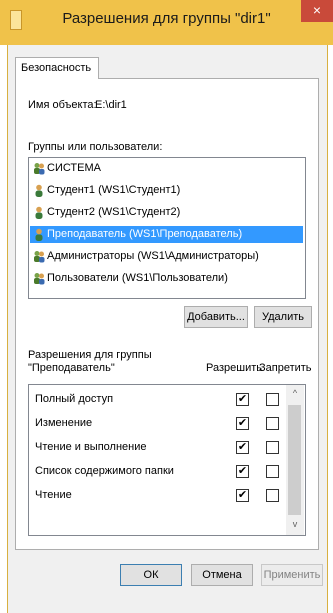  I want to click on title-bar: Разрешения для группы "dir1" ×, so click(166, 22).